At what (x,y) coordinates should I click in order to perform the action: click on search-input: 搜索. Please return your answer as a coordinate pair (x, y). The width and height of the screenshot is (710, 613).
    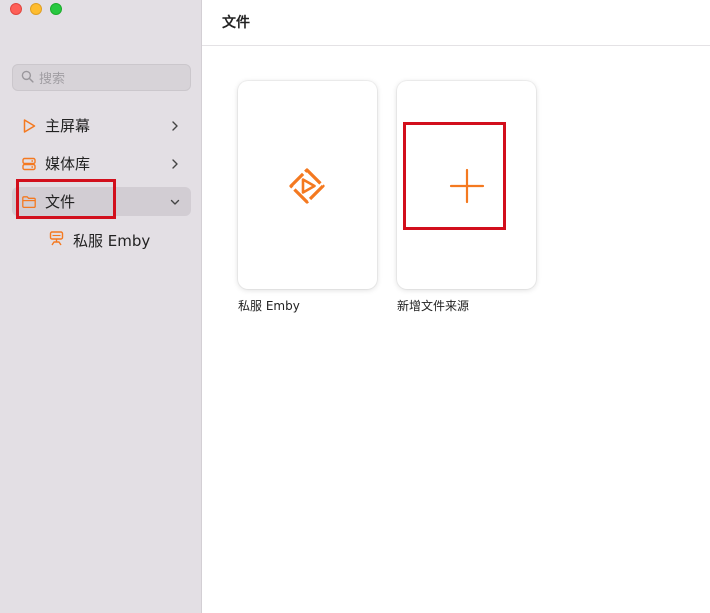
    Looking at the image, I should click on (101, 77).